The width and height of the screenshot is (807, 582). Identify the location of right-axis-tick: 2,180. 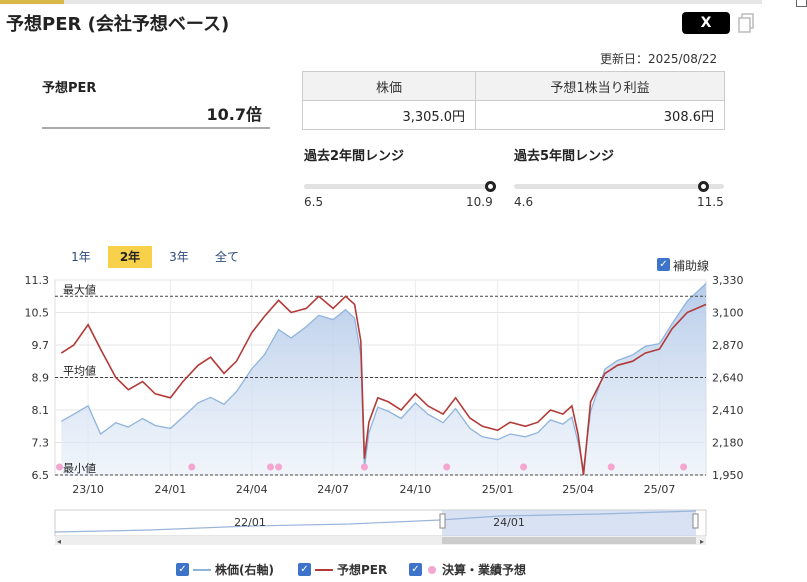
(728, 443).